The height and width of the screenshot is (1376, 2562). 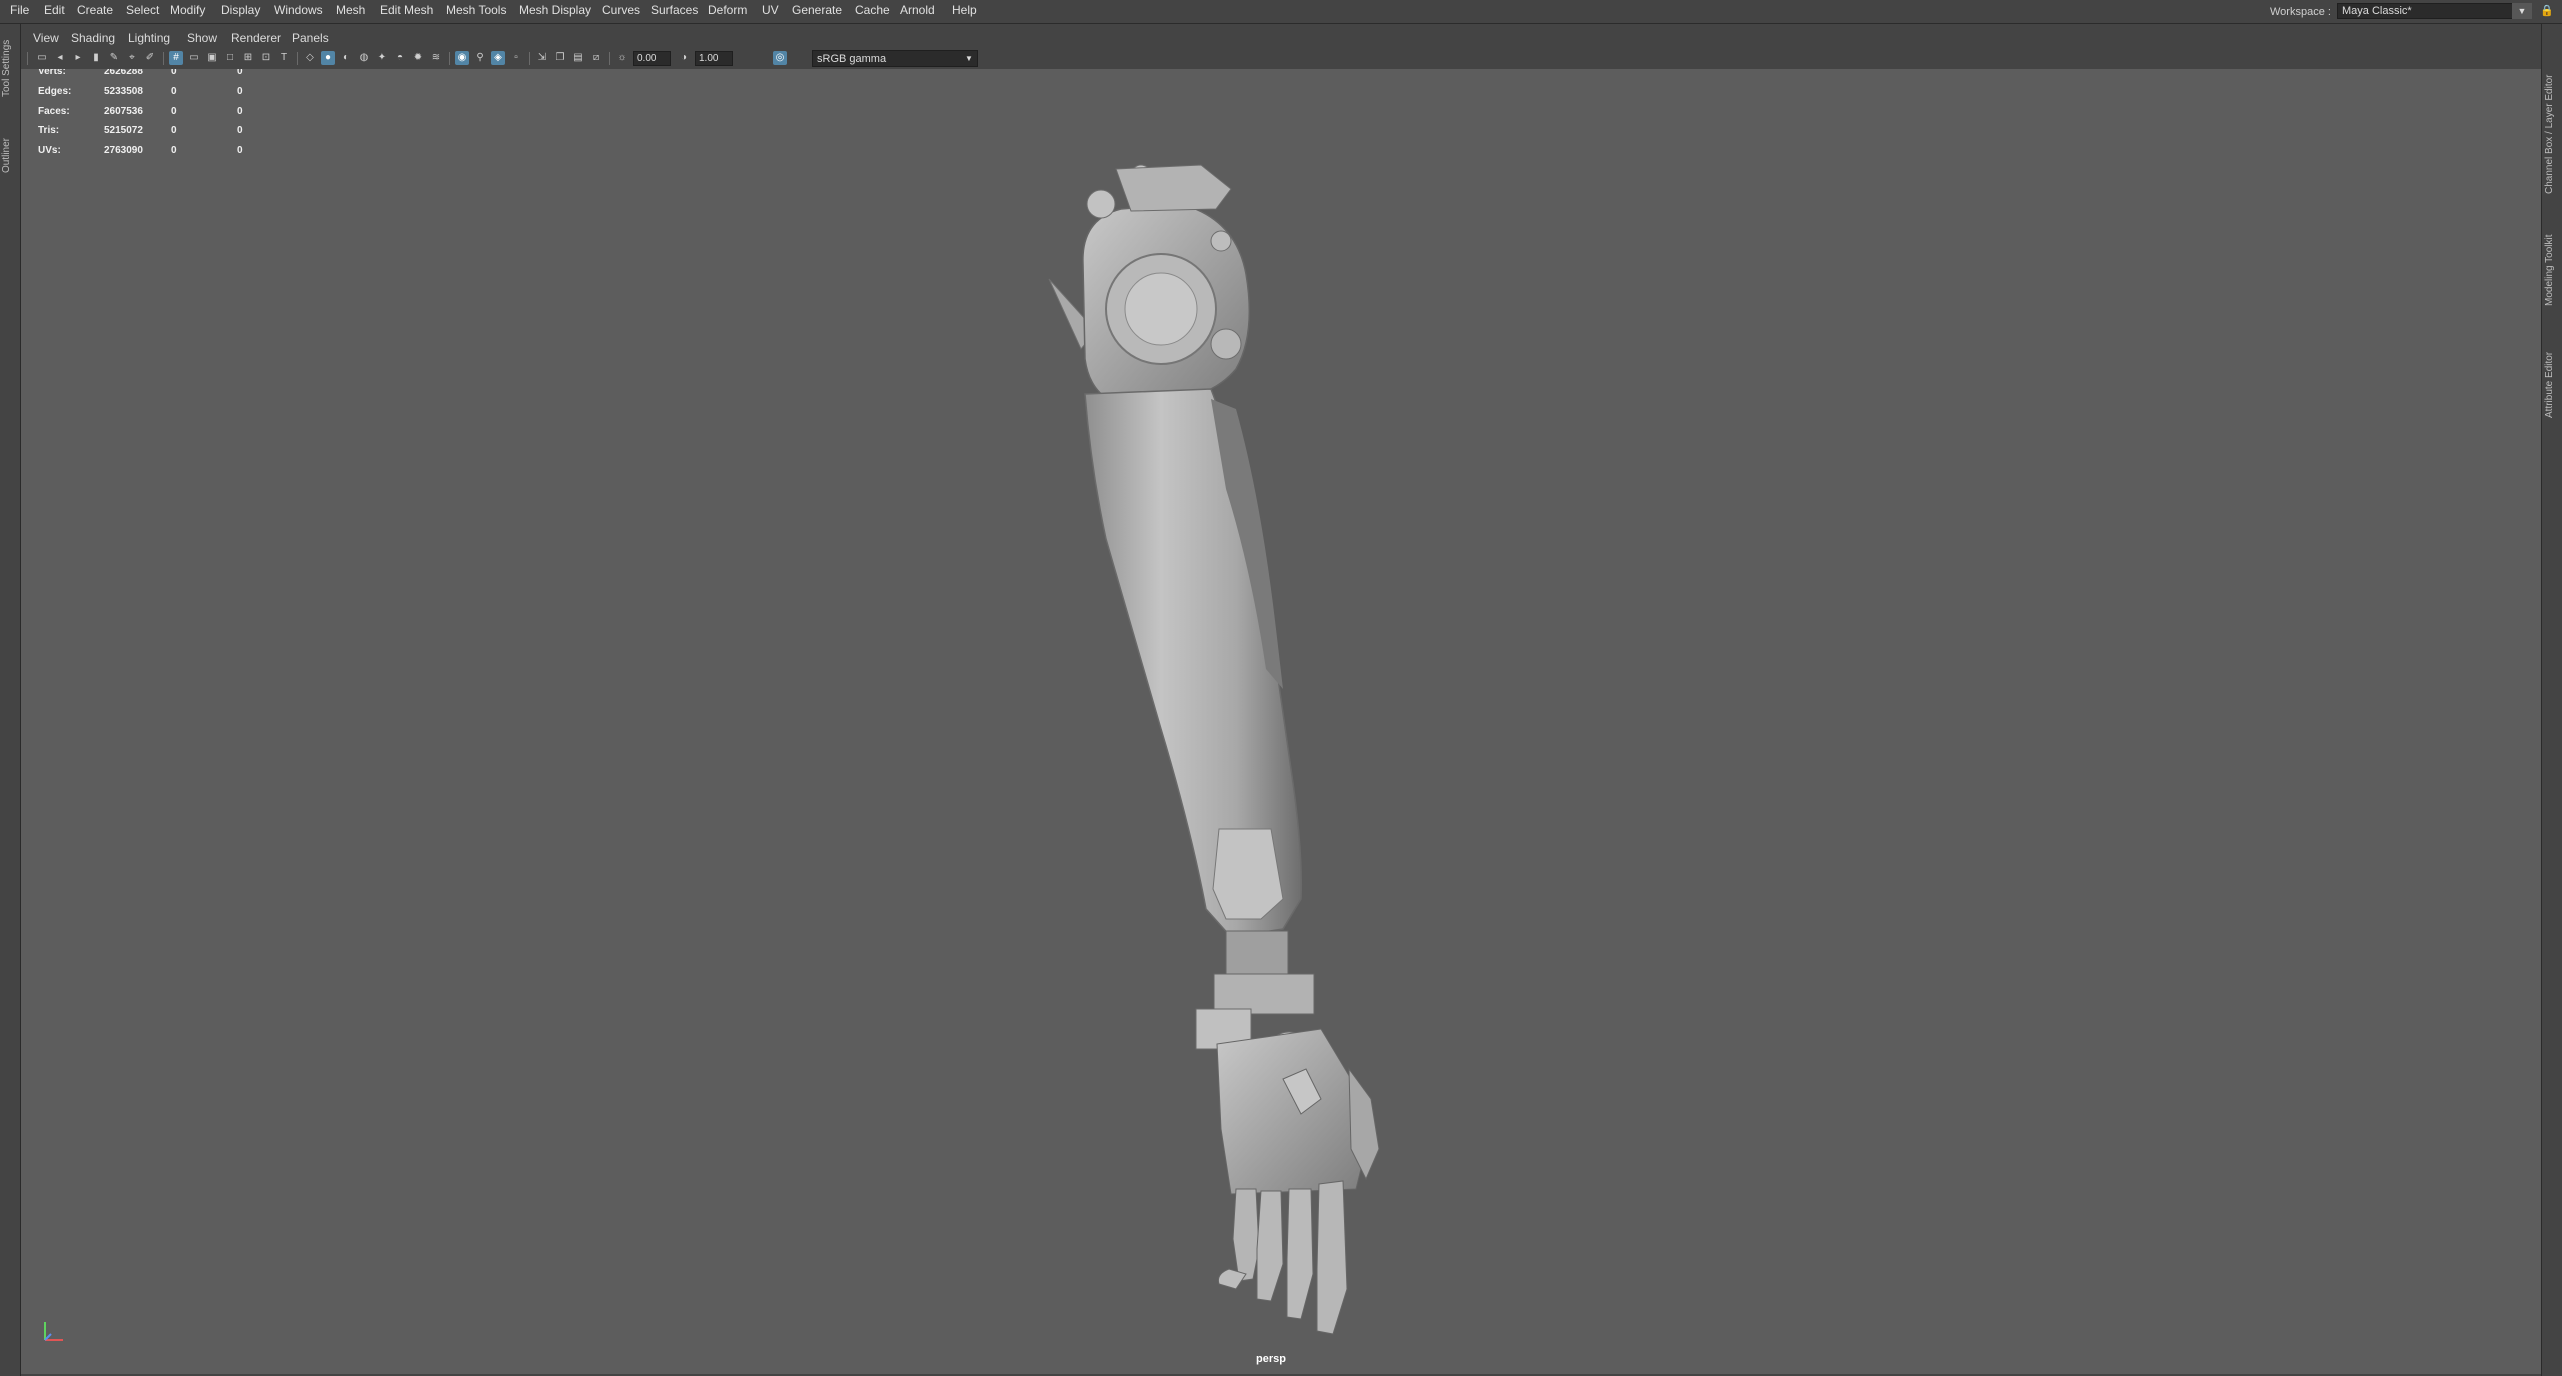 What do you see at coordinates (114, 58) in the screenshot?
I see `image-plane-icon: ✎` at bounding box center [114, 58].